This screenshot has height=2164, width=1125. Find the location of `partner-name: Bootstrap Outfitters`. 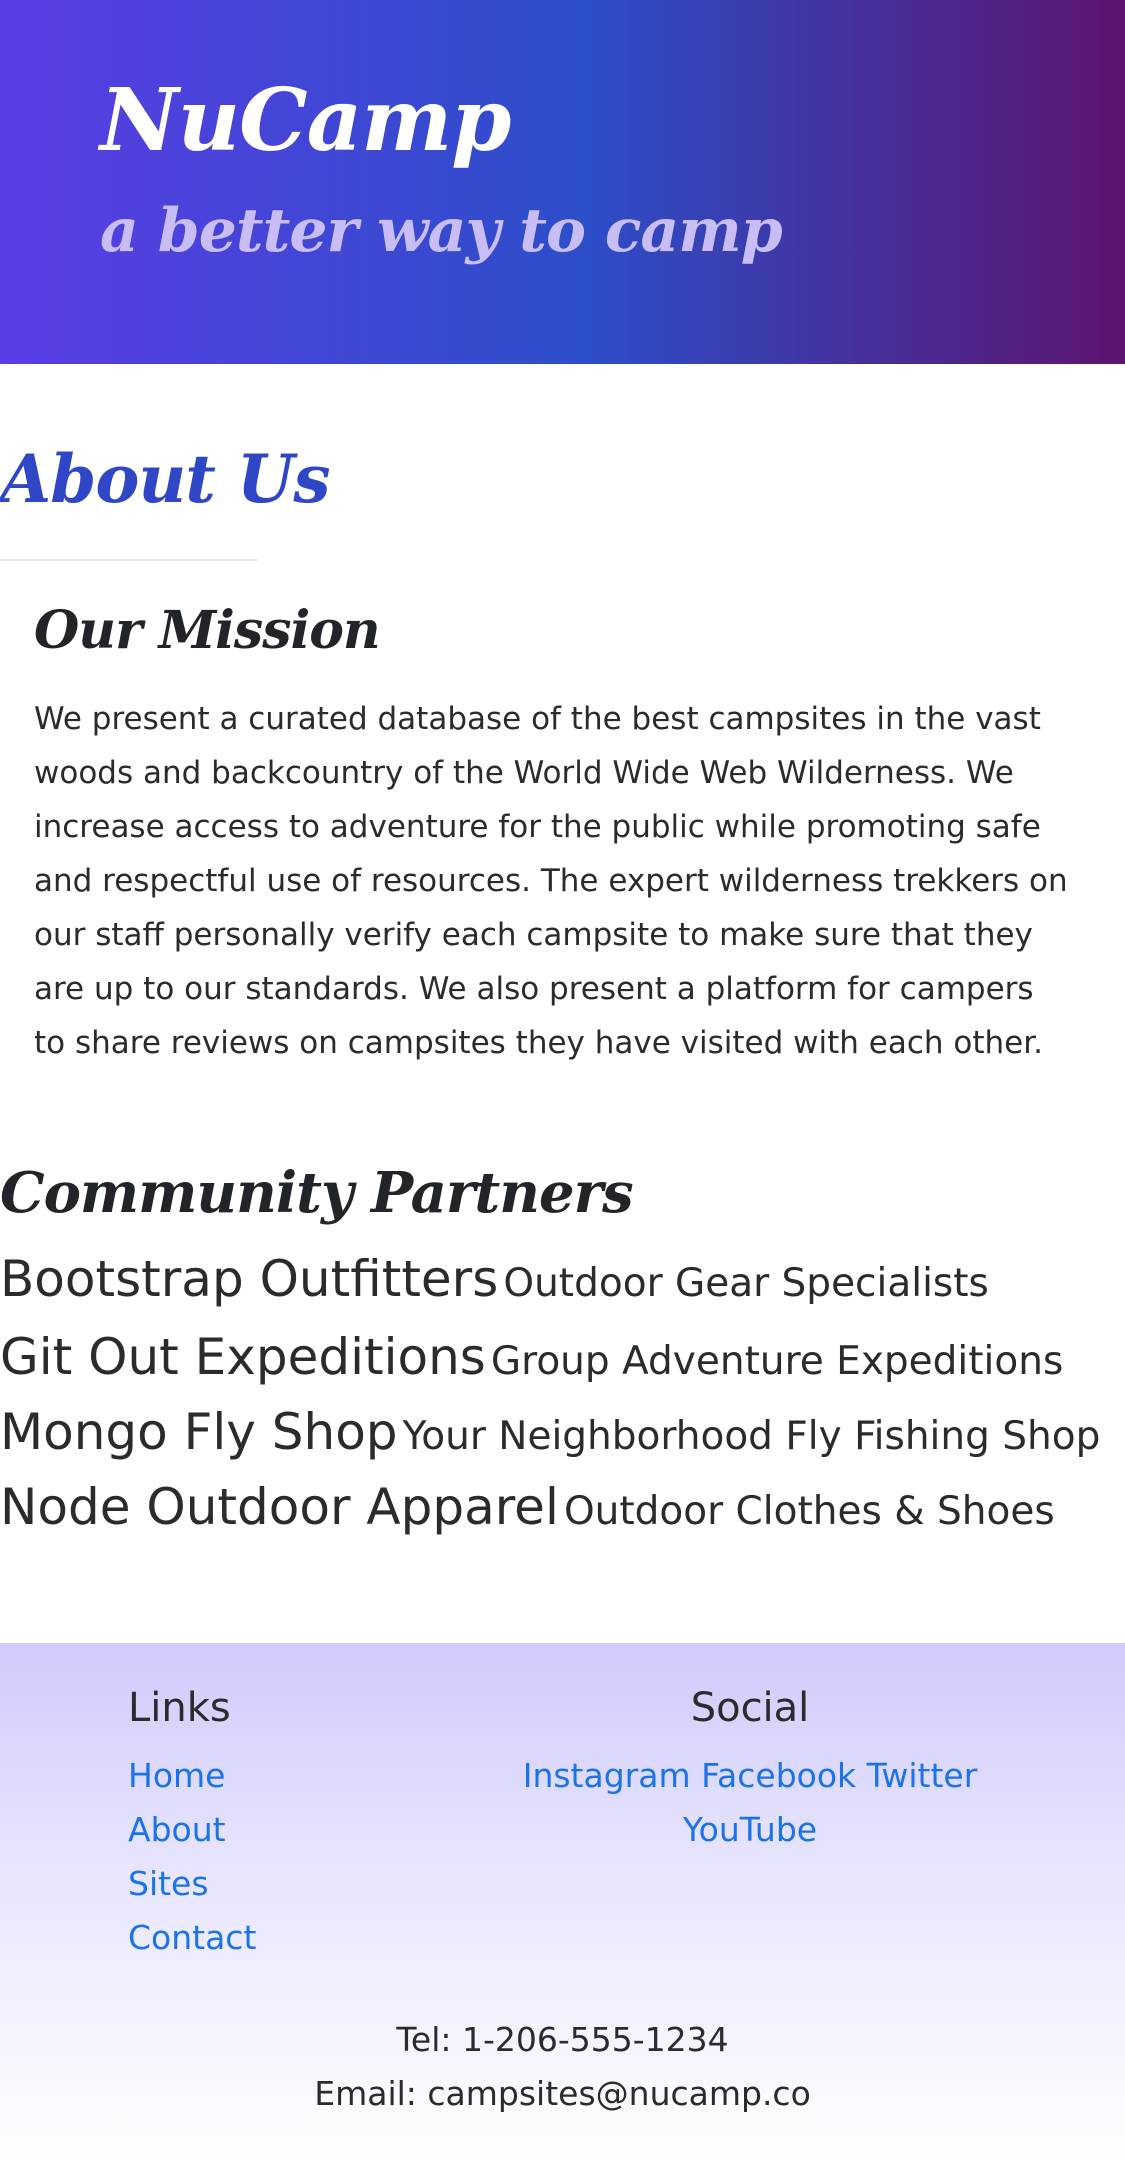

partner-name: Bootstrap Outfitters is located at coordinates (249, 1279).